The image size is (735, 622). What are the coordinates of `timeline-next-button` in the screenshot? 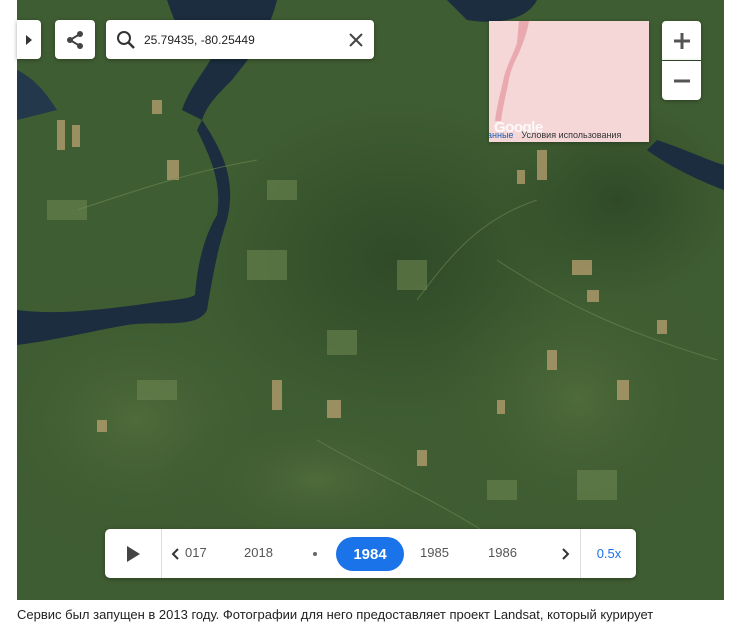 It's located at (566, 554).